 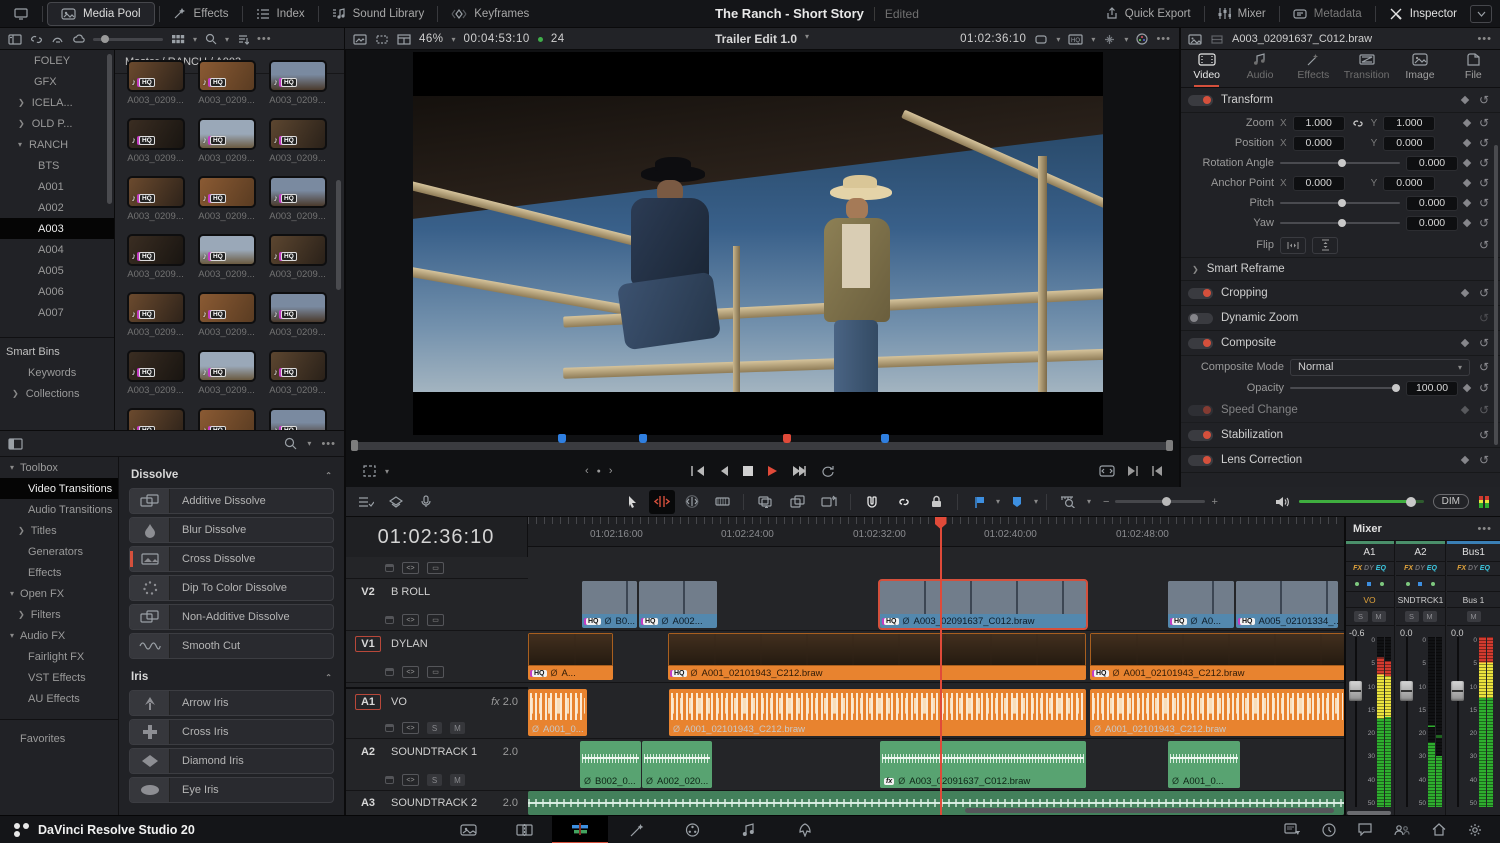 What do you see at coordinates (1432, 163) in the screenshot?
I see `rotation-field: 0.000` at bounding box center [1432, 163].